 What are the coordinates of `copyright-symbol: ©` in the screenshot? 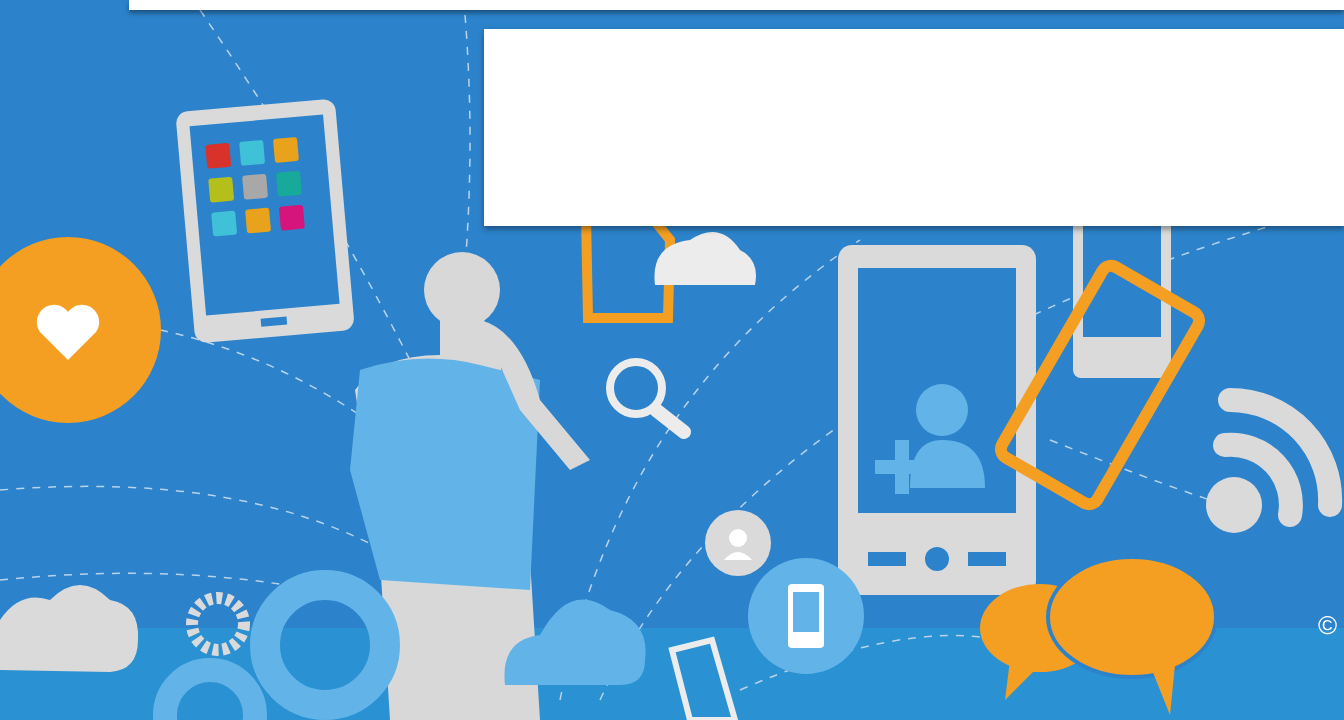 It's located at (1328, 625).